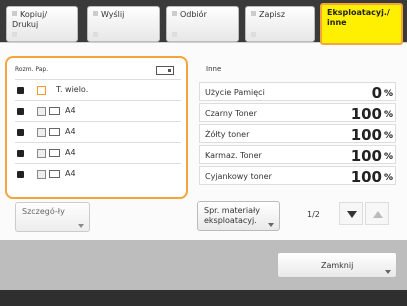  Describe the element at coordinates (32, 69) in the screenshot. I see `paper-size-header: Rozm. Pap.` at that location.